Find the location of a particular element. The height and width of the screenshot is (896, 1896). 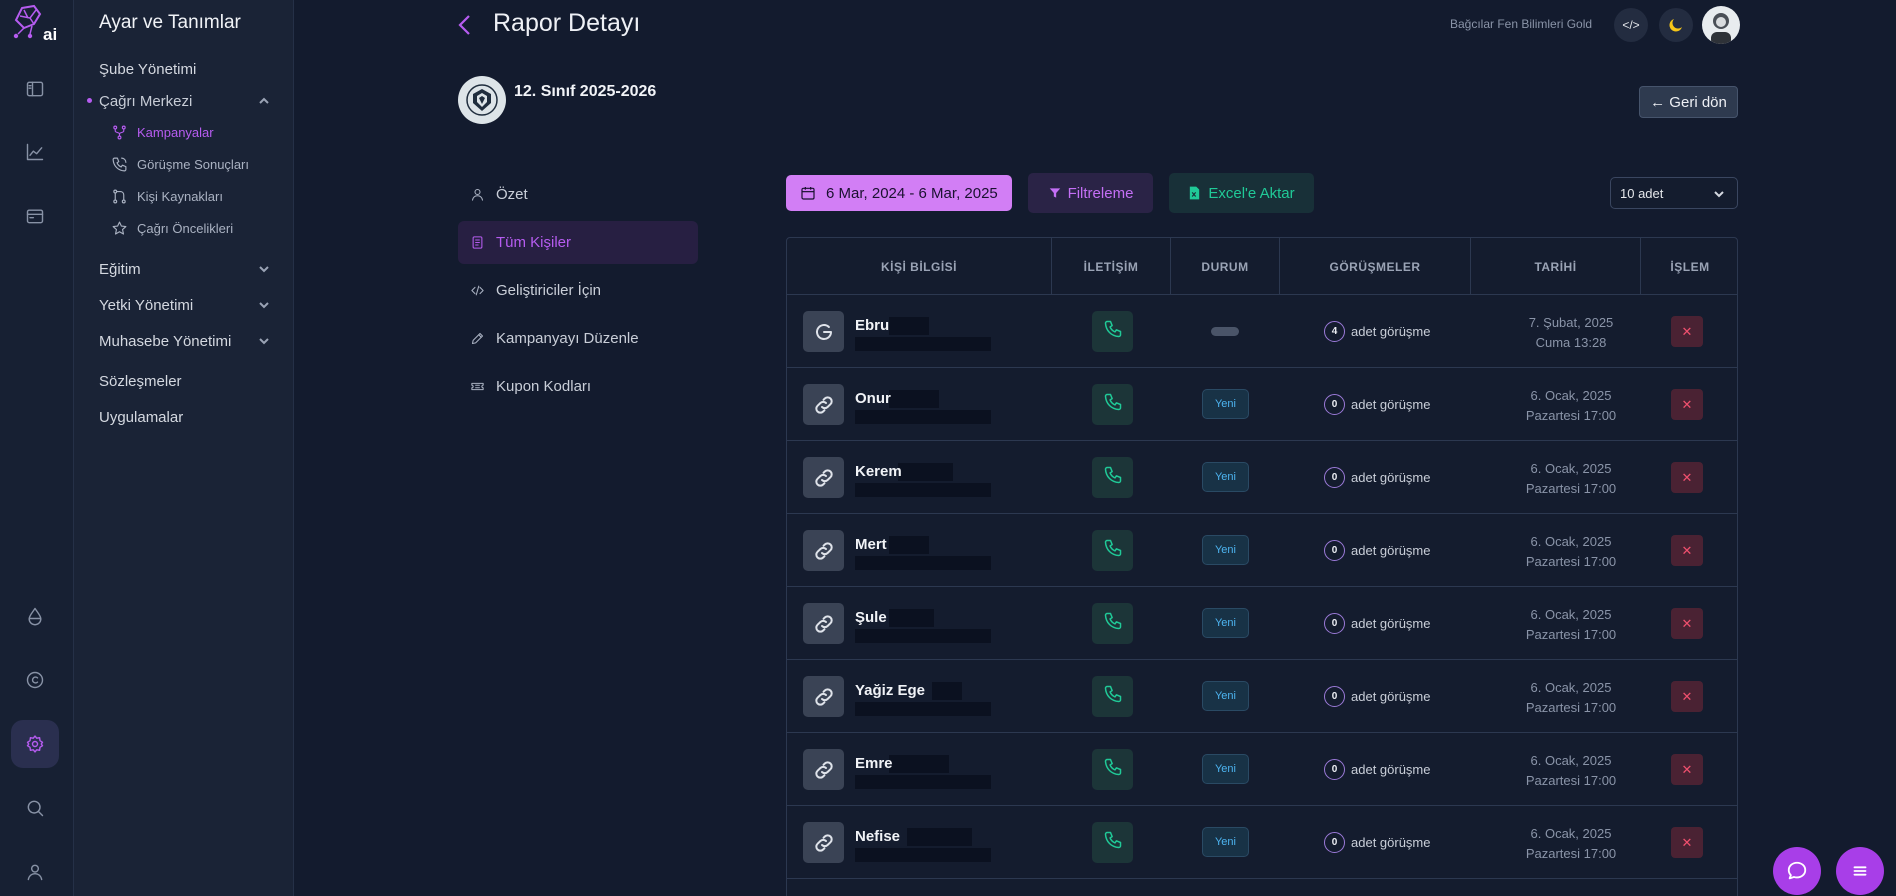

back-button: ← Geri dön is located at coordinates (1688, 102).